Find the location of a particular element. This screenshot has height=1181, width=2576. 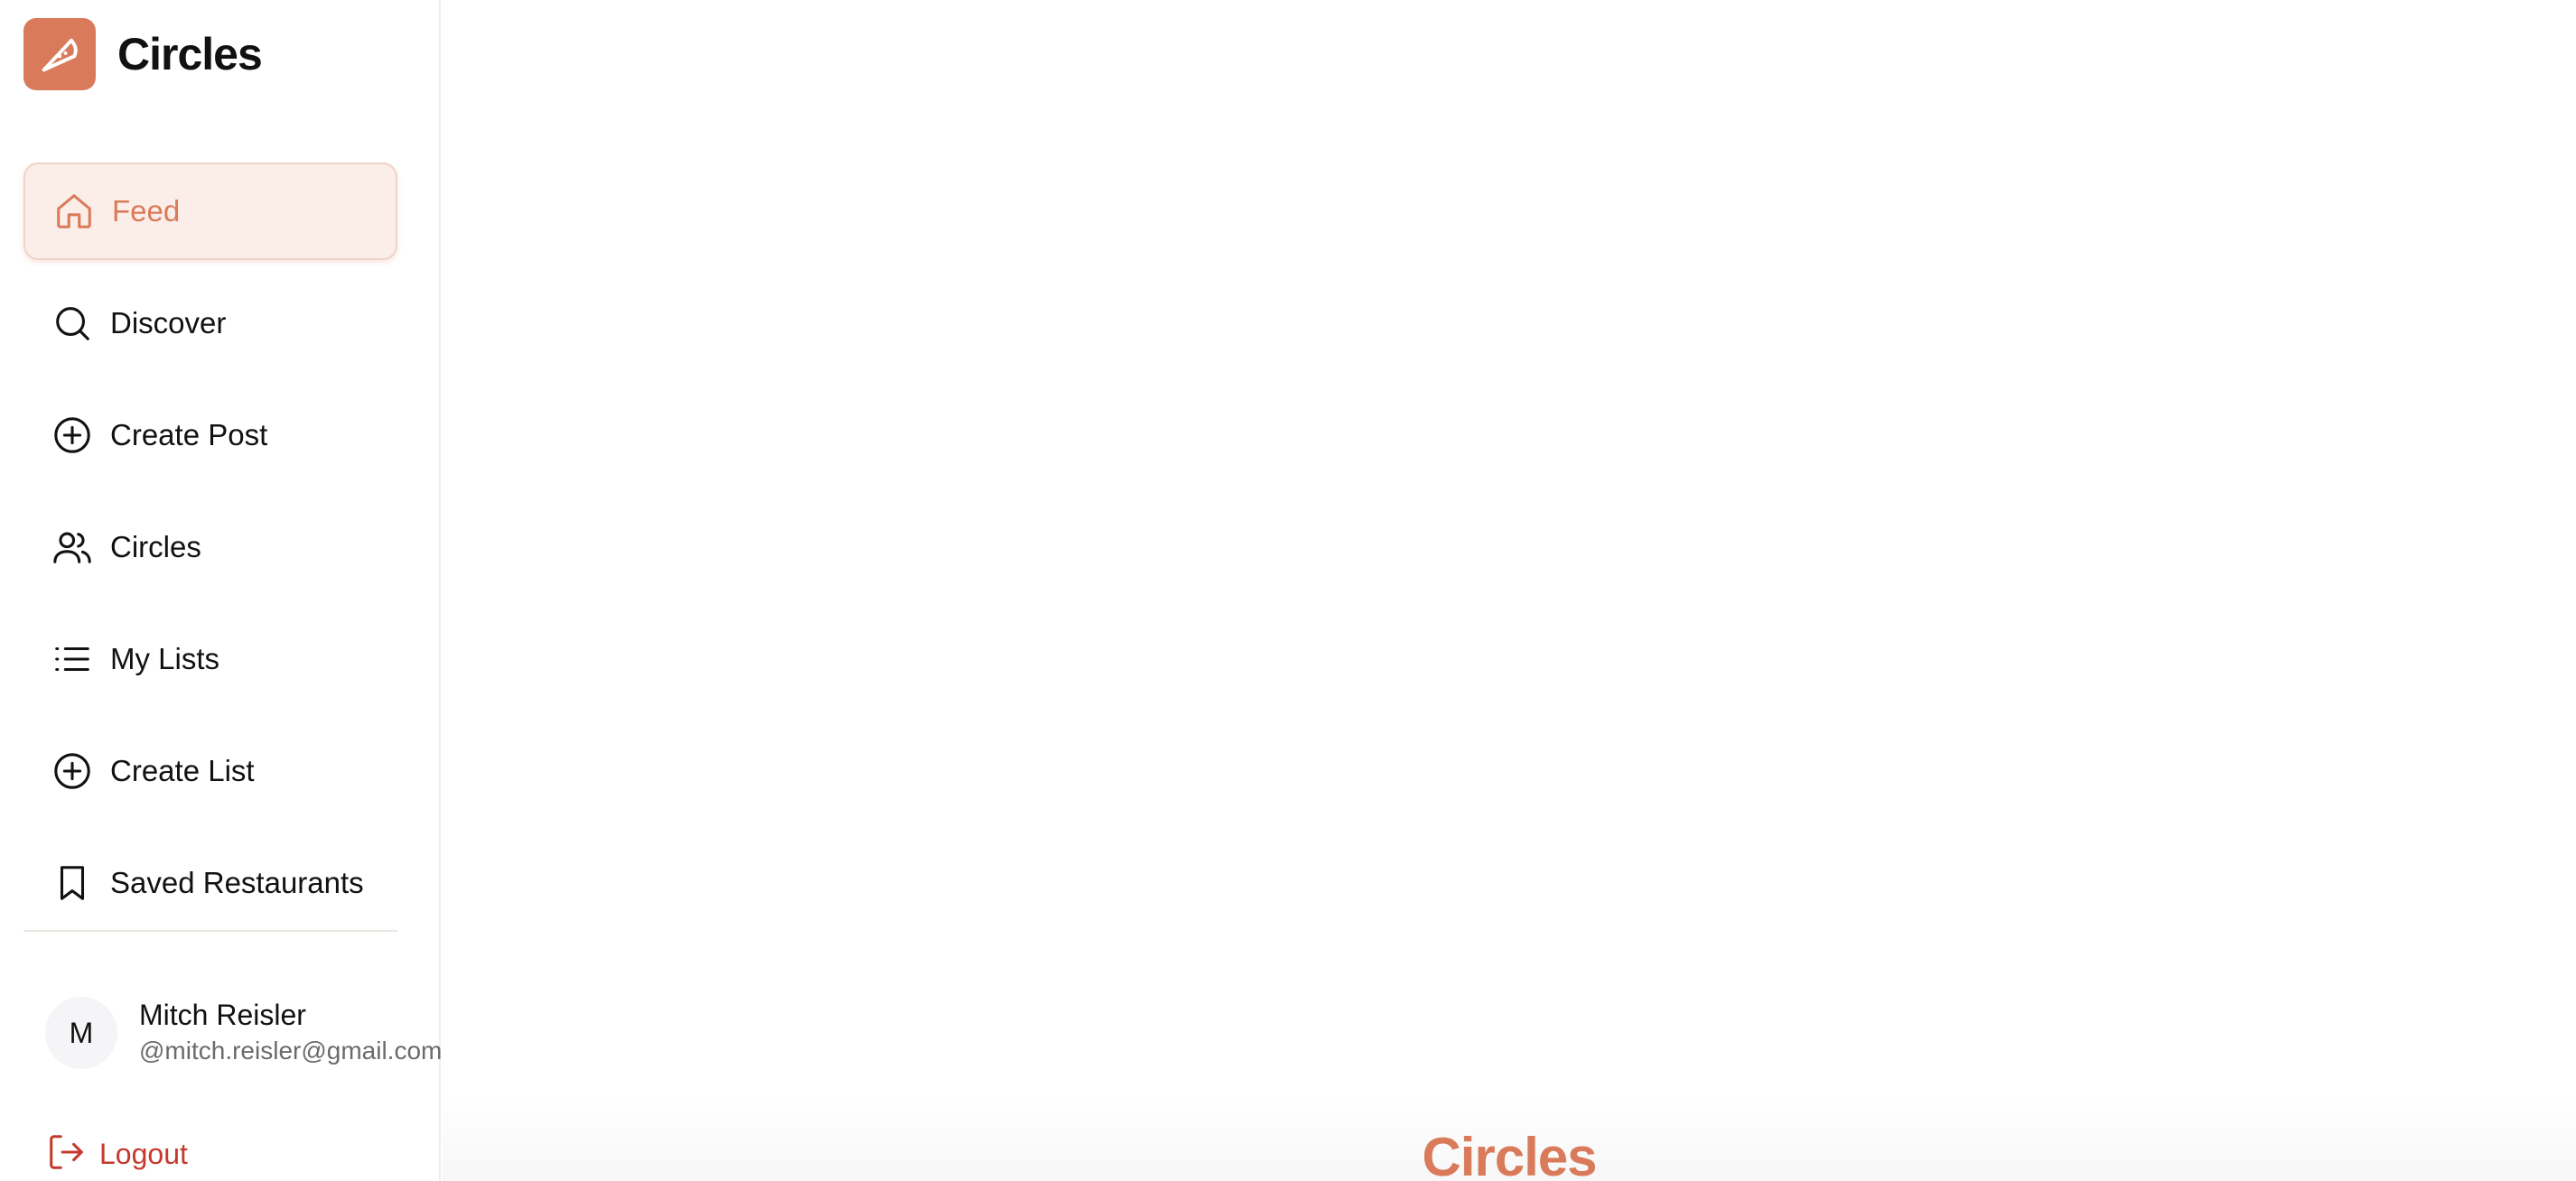

home-icon is located at coordinates (74, 212).